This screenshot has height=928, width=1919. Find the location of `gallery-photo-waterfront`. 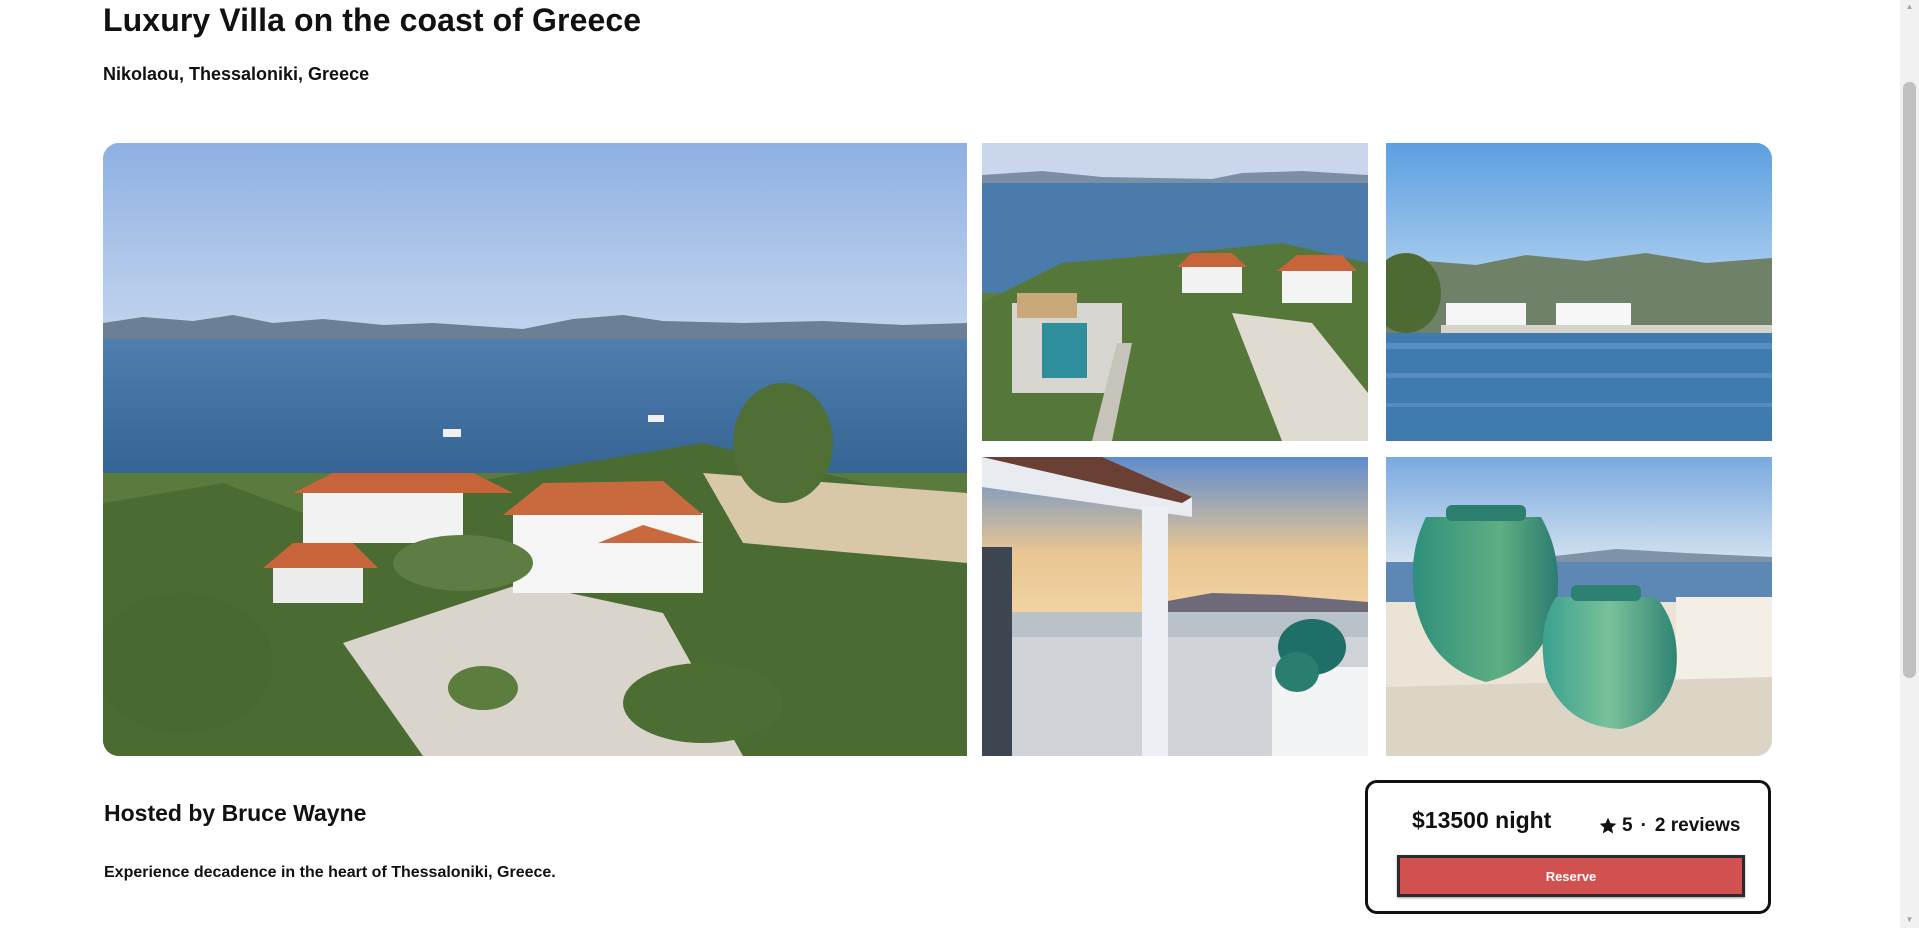

gallery-photo-waterfront is located at coordinates (1579, 292).